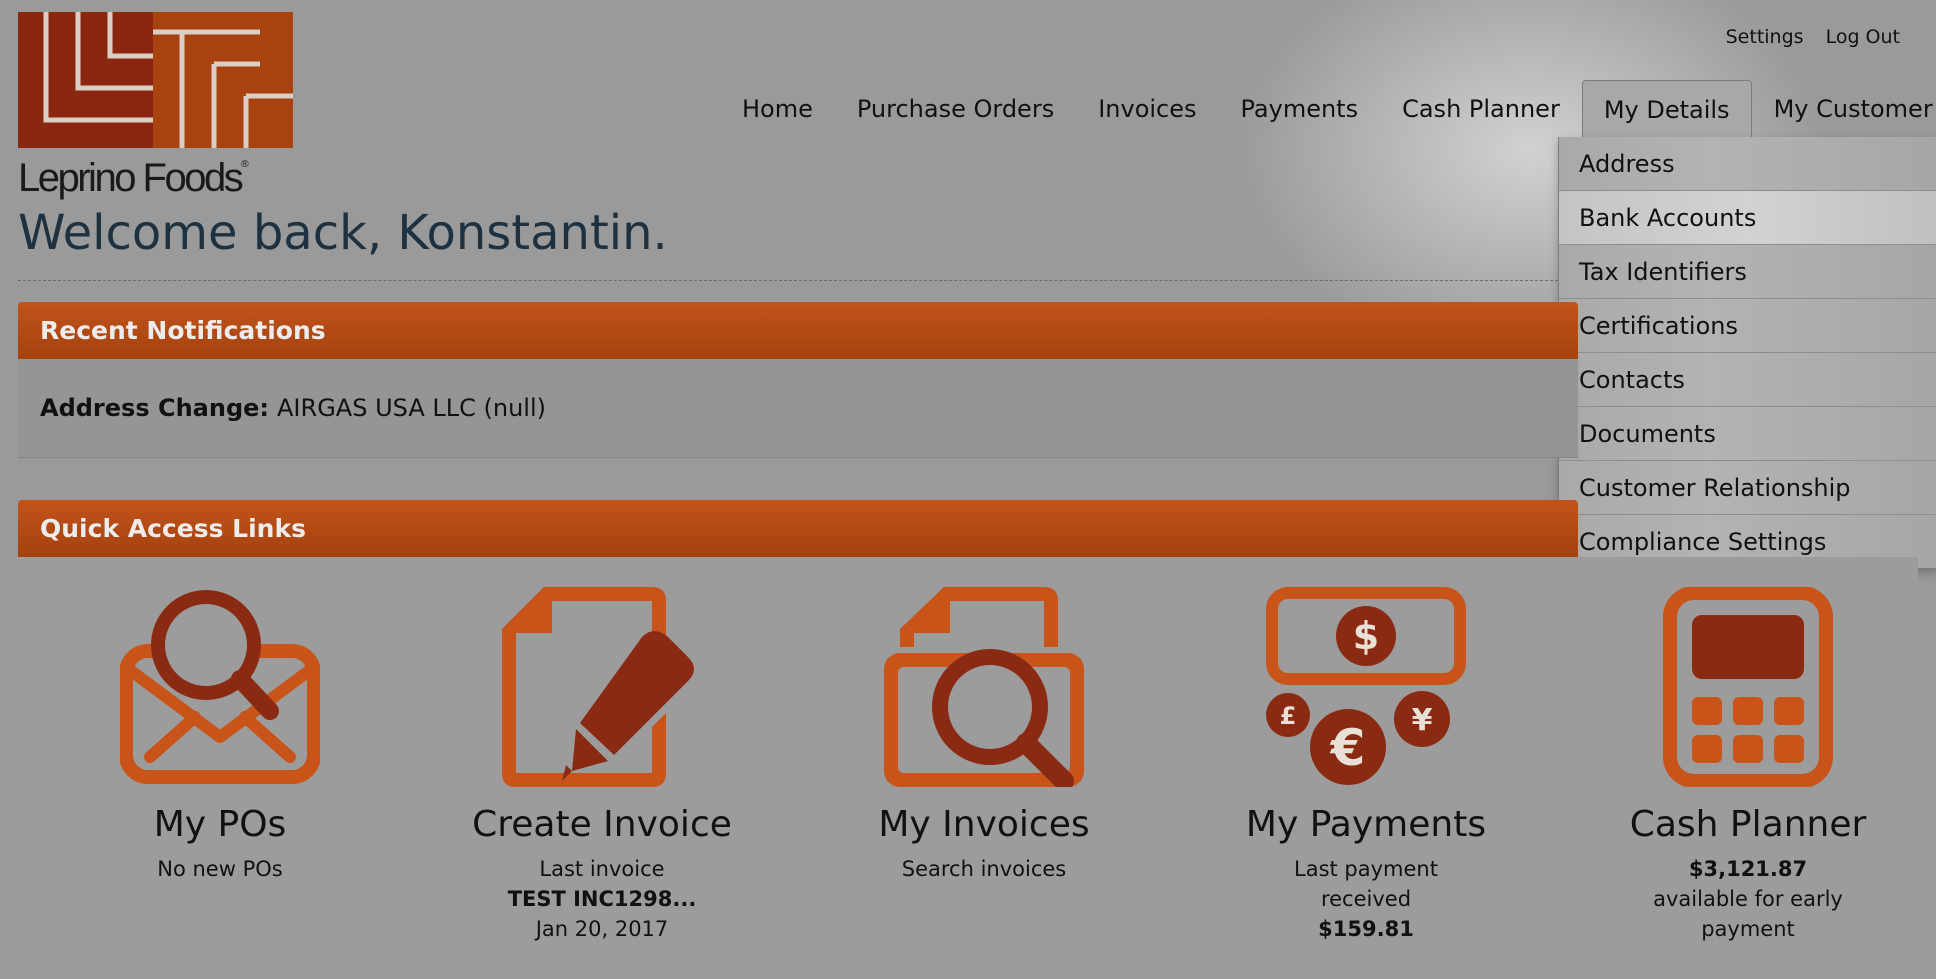 The width and height of the screenshot is (1936, 979). Describe the element at coordinates (220, 869) in the screenshot. I see `quick-link-subtitle: No new POs` at that location.